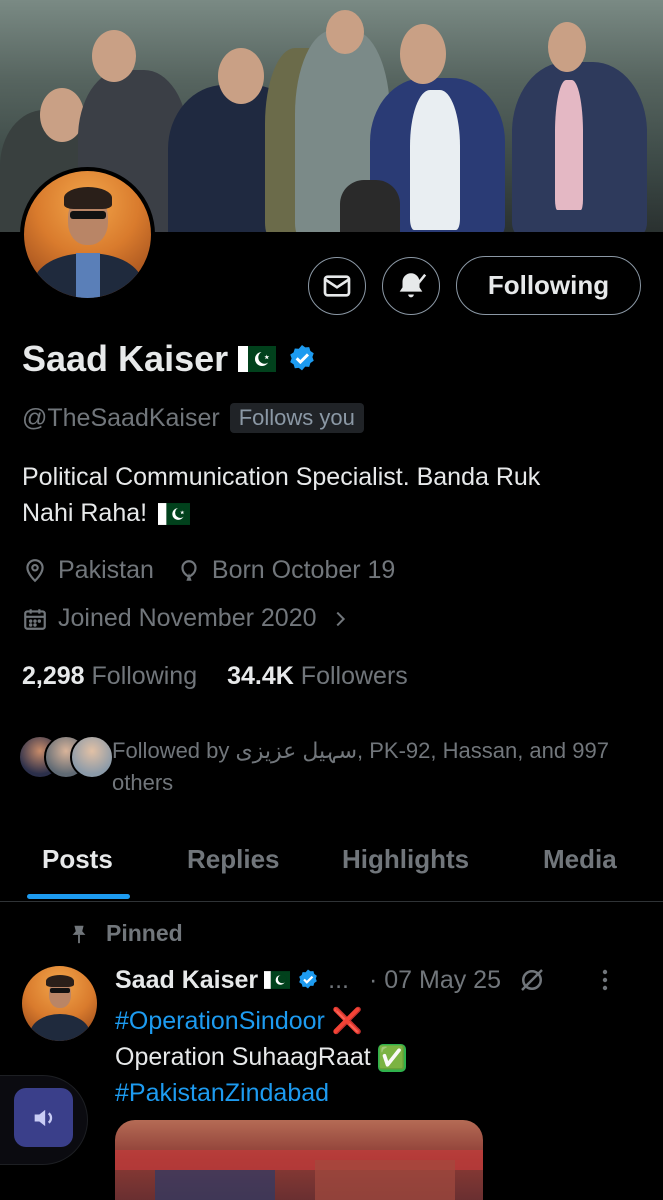  What do you see at coordinates (299, 1160) in the screenshot?
I see `post-media` at bounding box center [299, 1160].